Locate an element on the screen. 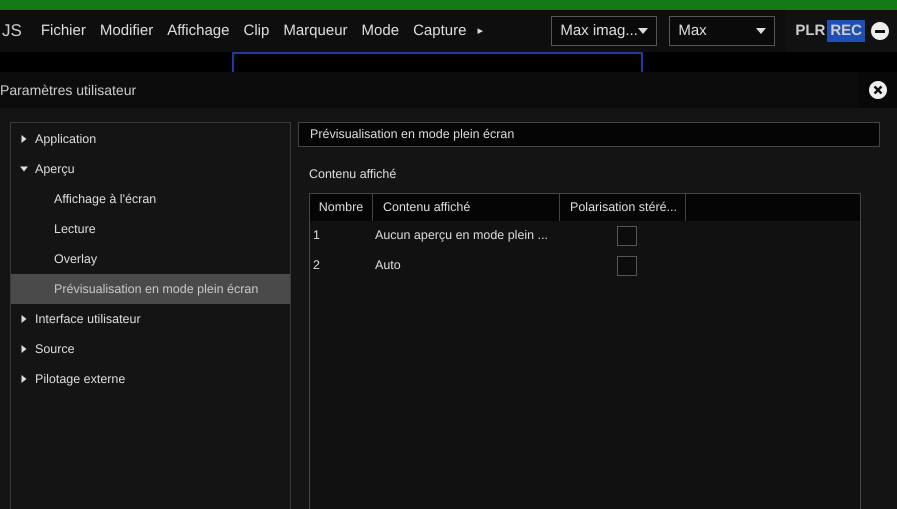  tree-item: Source is located at coordinates (150, 349).